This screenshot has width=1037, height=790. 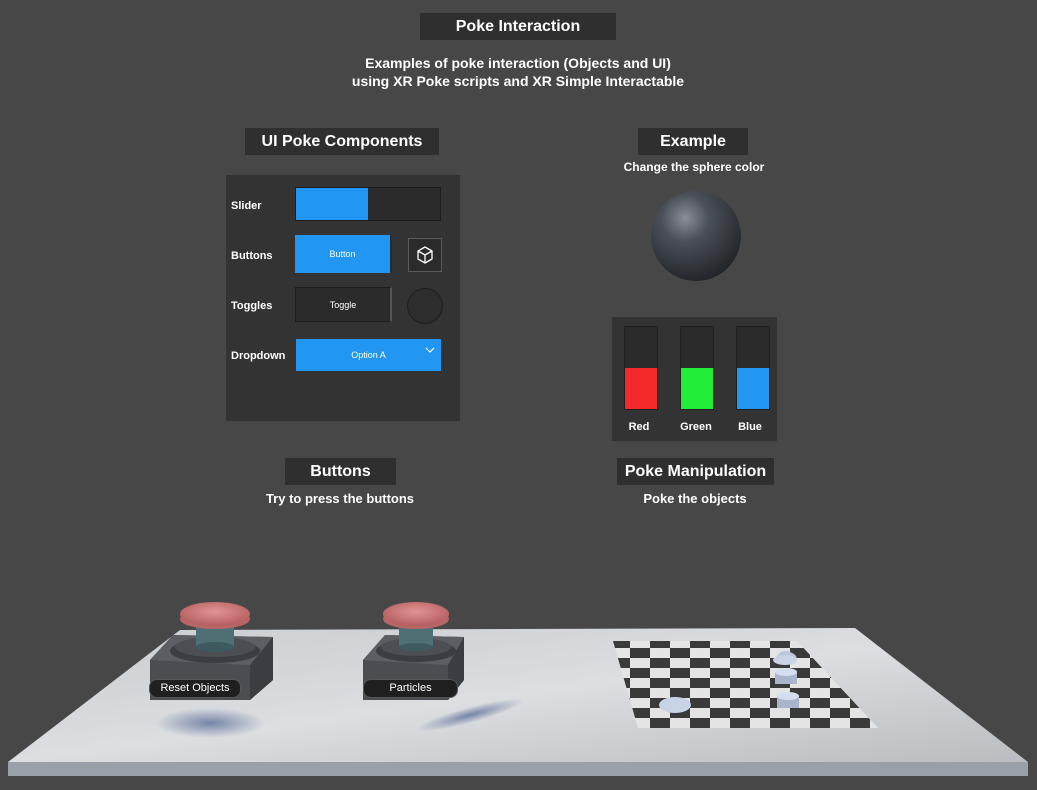 I want to click on slider-label: Slider, so click(x=246, y=206).